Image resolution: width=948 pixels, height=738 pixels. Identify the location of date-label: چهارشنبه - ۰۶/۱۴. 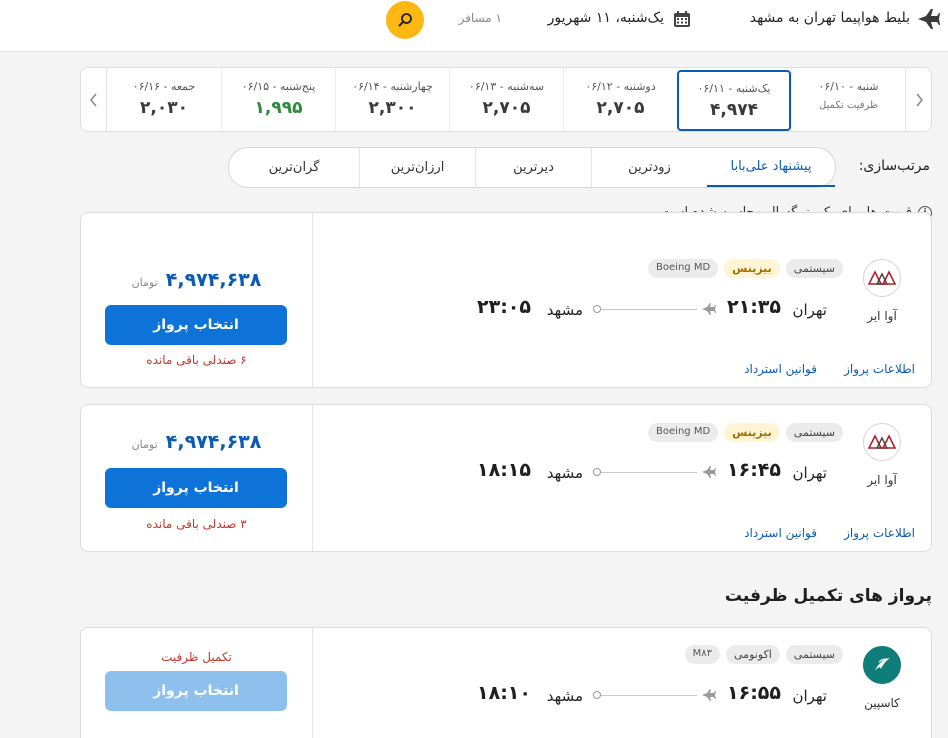
(392, 86).